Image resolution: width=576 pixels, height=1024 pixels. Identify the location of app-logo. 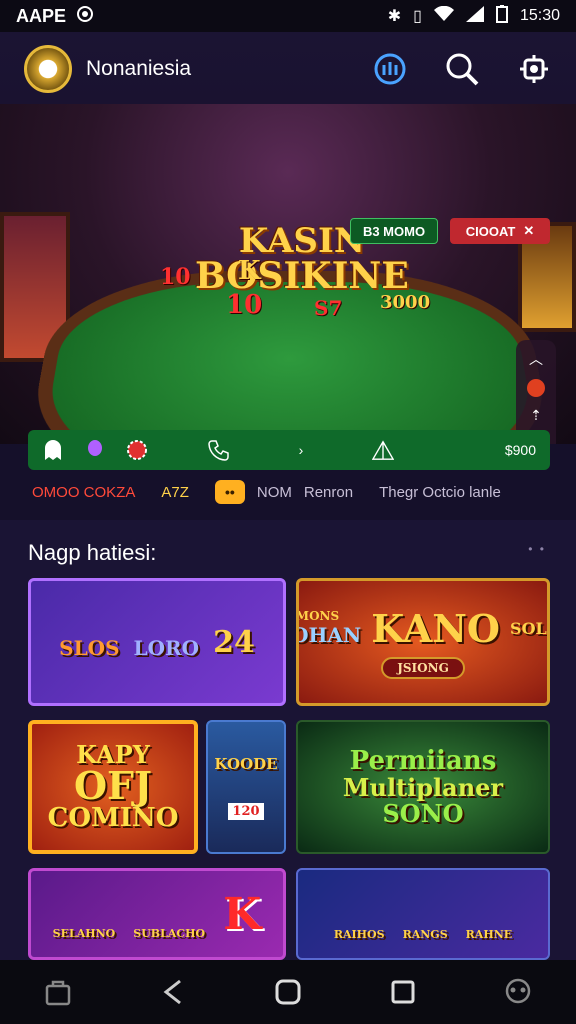
(48, 69).